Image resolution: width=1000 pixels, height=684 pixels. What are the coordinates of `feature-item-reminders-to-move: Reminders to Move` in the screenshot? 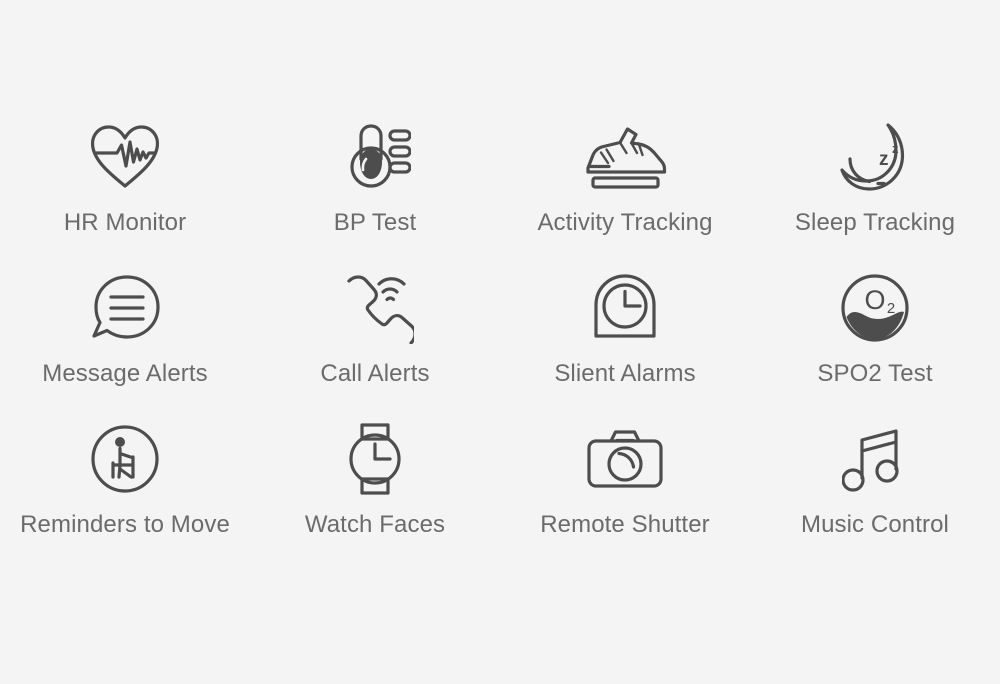 It's located at (125, 495).